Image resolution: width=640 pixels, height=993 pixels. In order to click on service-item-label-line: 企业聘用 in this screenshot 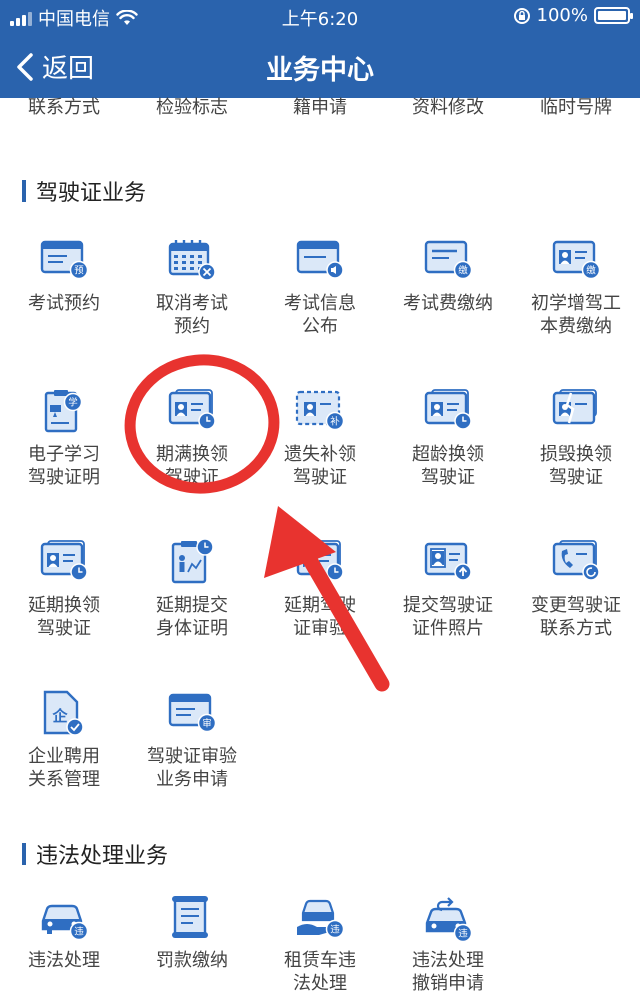, I will do `click(64, 756)`.